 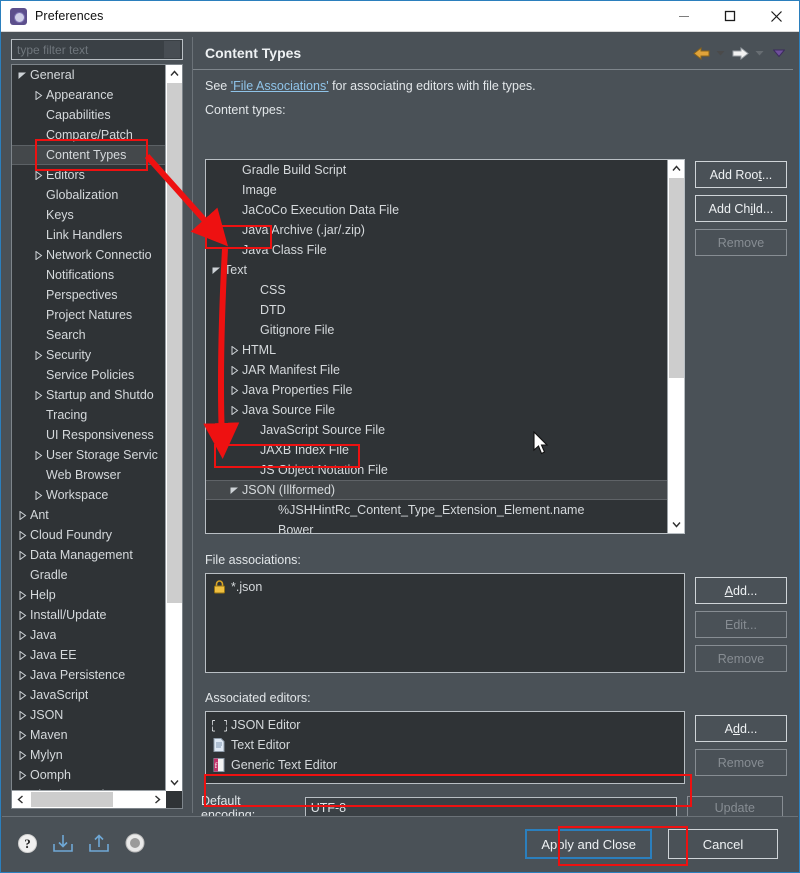 What do you see at coordinates (89, 255) in the screenshot?
I see `sidebar-item: Network Connectio` at bounding box center [89, 255].